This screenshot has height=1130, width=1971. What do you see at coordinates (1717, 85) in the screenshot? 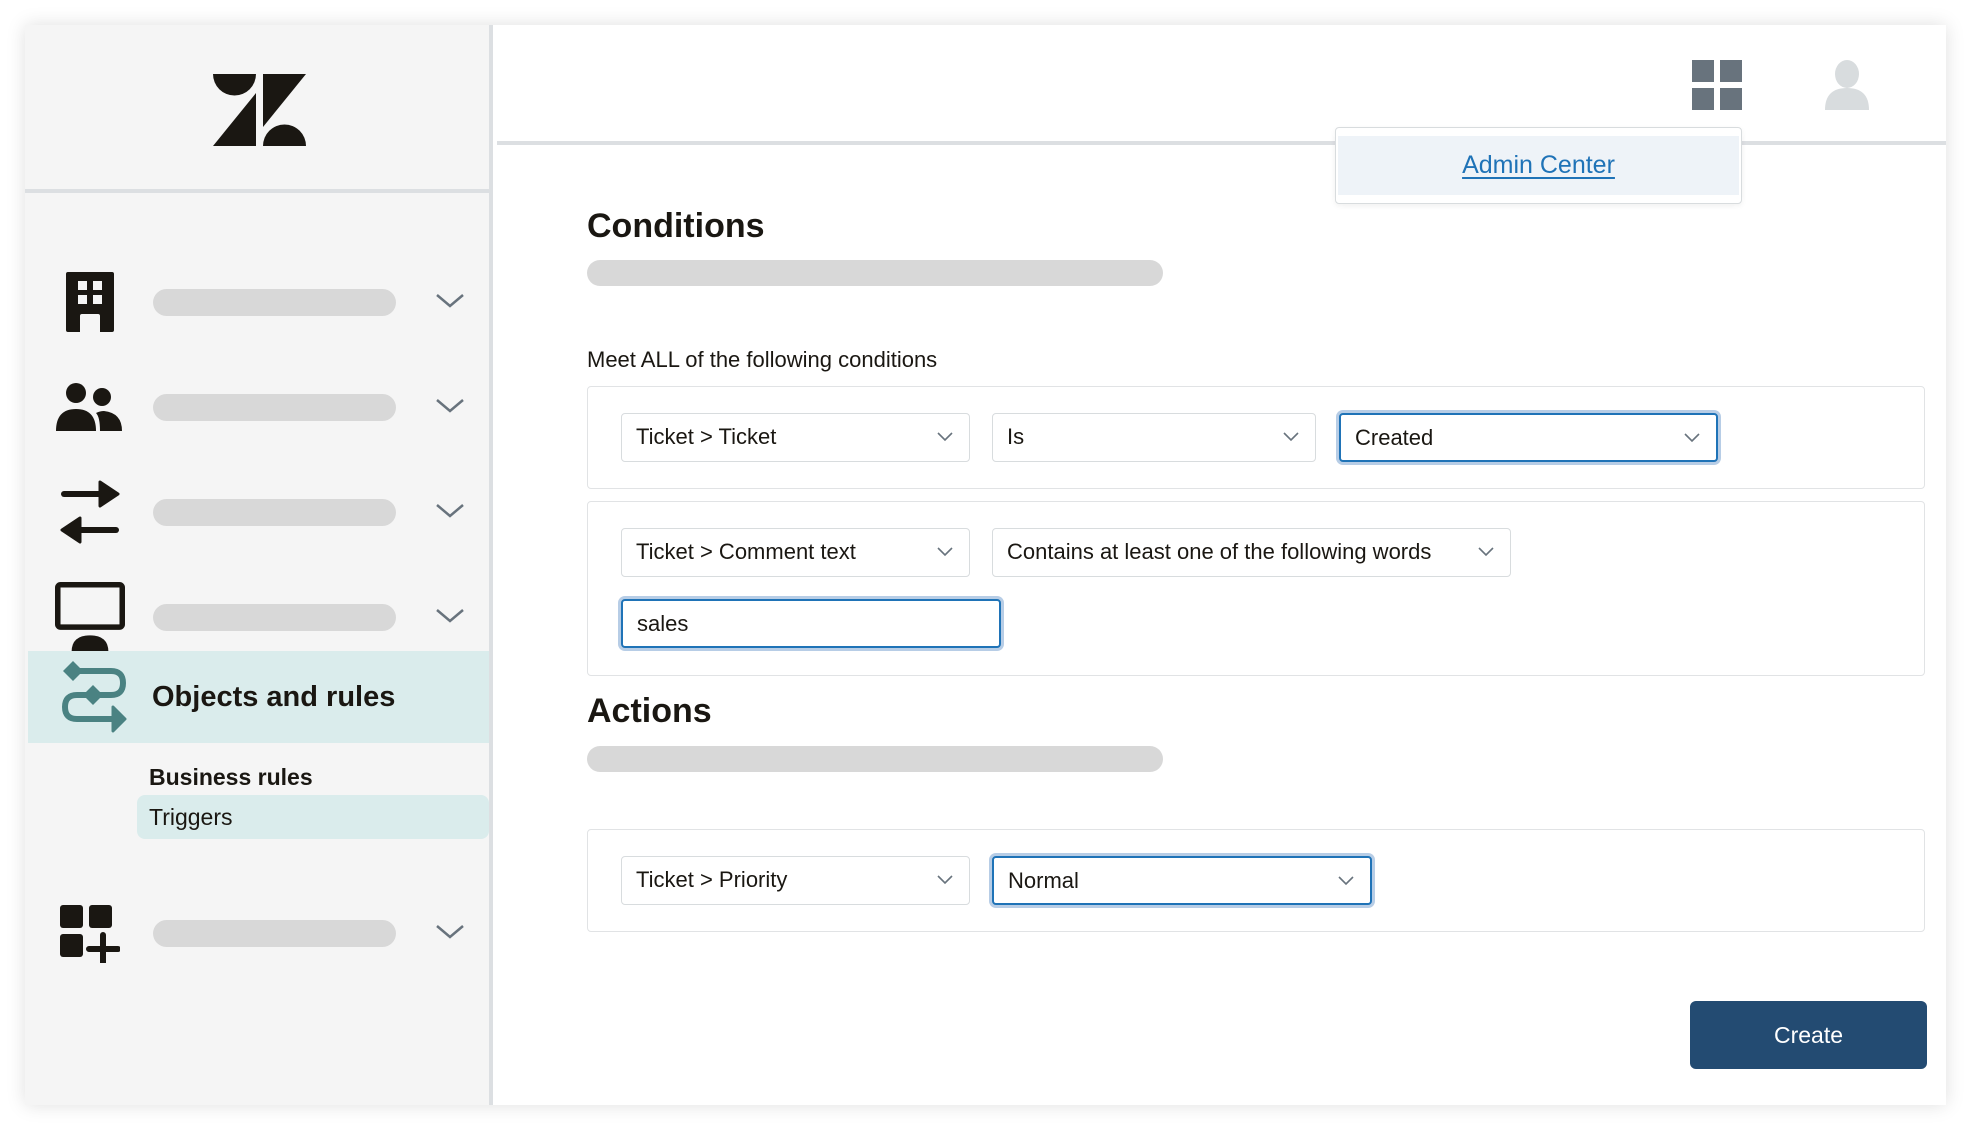
I see `products-grid-icon` at bounding box center [1717, 85].